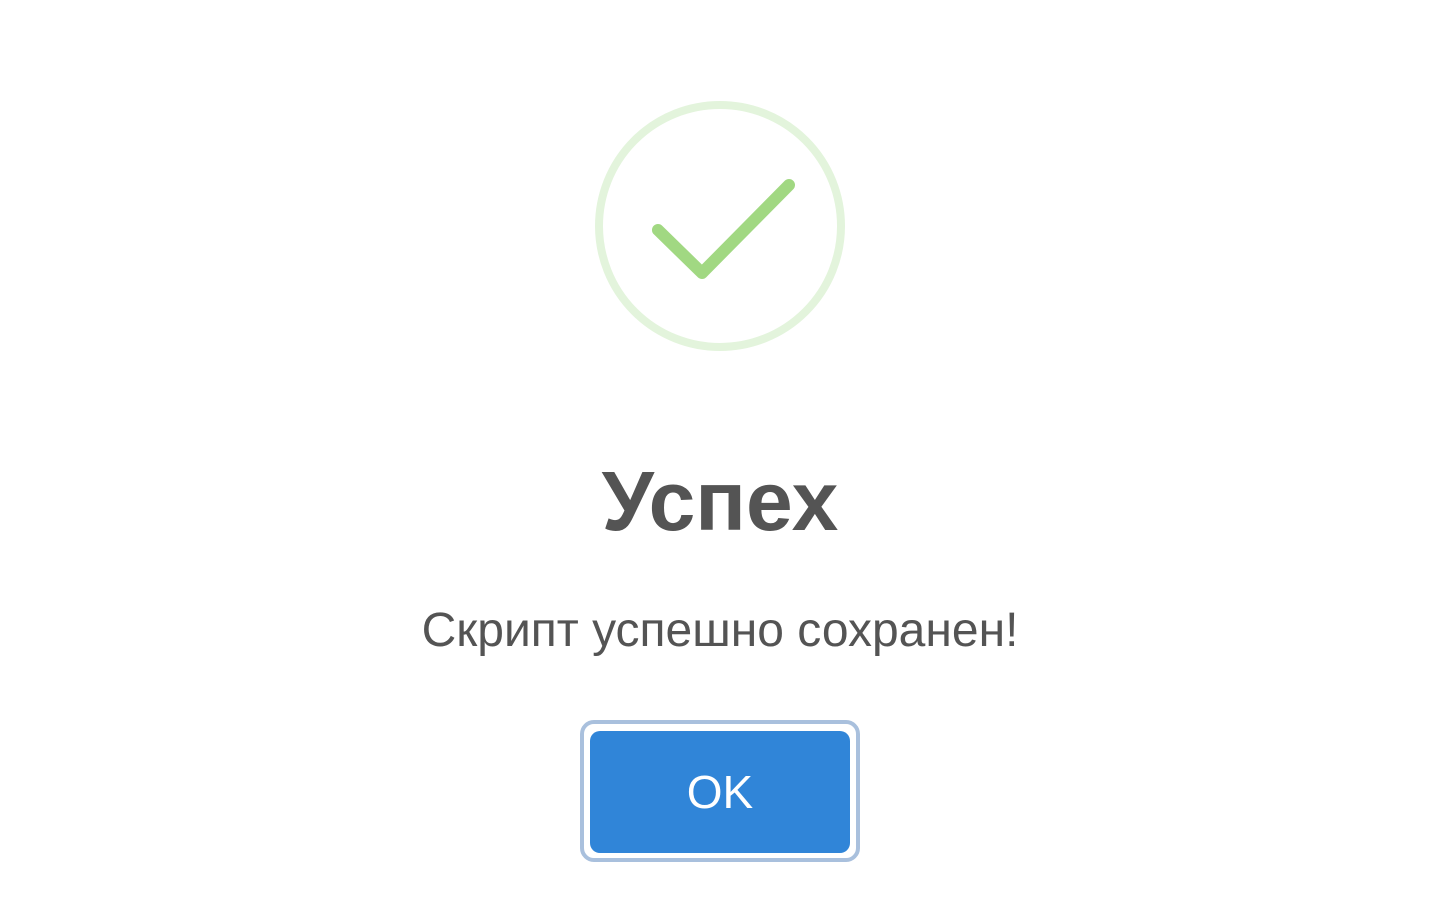 The image size is (1440, 920). Describe the element at coordinates (720, 630) in the screenshot. I see `dialog-message: Скрипт успешно сохранен!` at that location.